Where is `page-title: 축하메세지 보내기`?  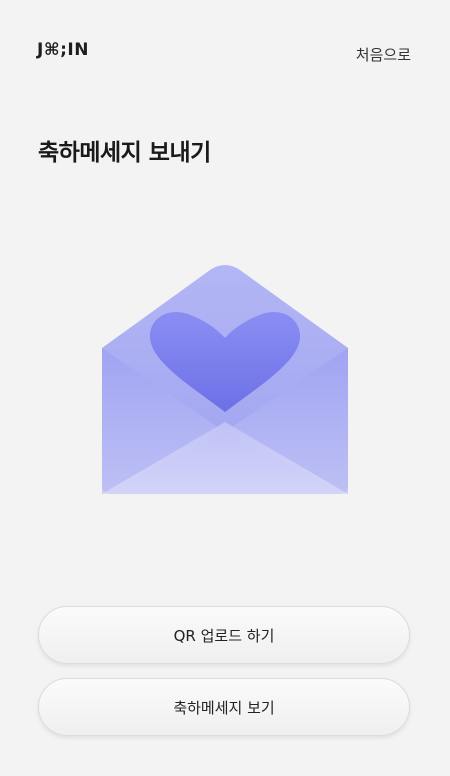
page-title: 축하메세지 보내기 is located at coordinates (124, 153).